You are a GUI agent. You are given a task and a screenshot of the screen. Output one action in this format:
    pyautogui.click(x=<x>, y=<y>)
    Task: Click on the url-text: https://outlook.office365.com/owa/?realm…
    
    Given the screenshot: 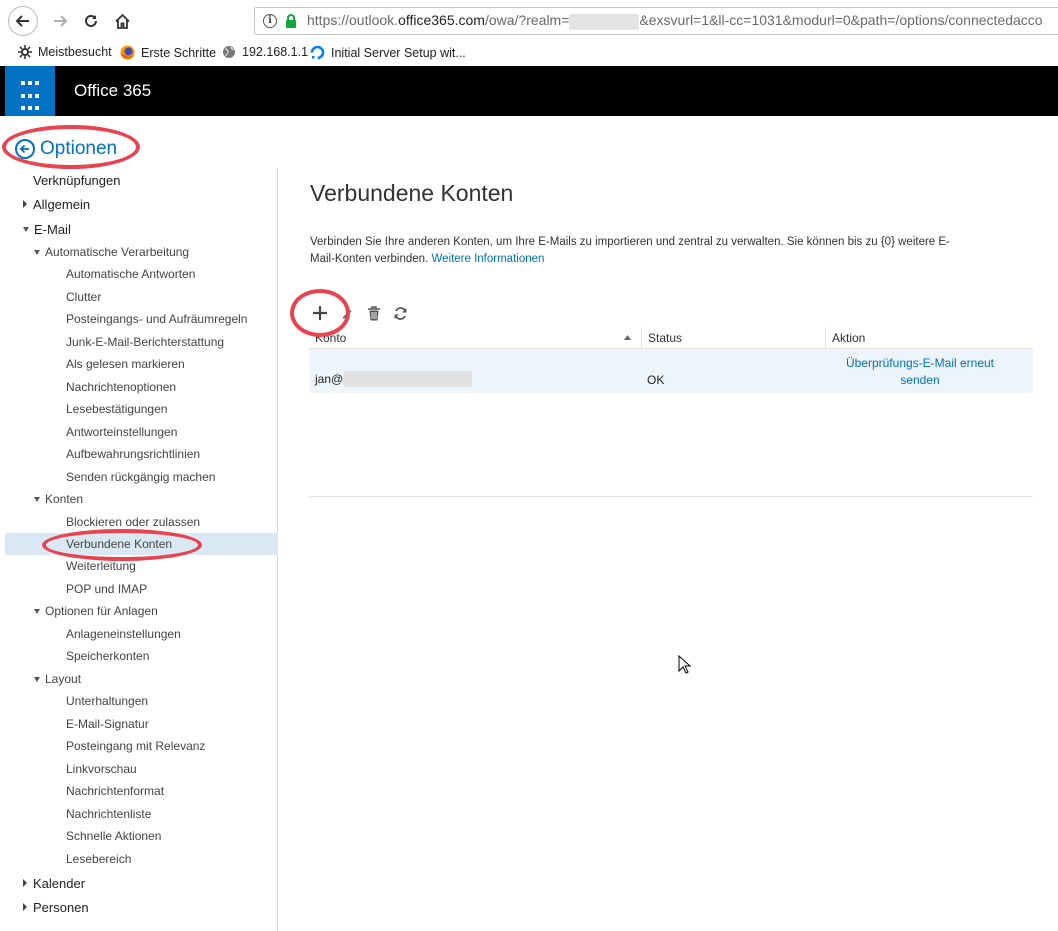 What is the action you would take?
    pyautogui.click(x=675, y=21)
    